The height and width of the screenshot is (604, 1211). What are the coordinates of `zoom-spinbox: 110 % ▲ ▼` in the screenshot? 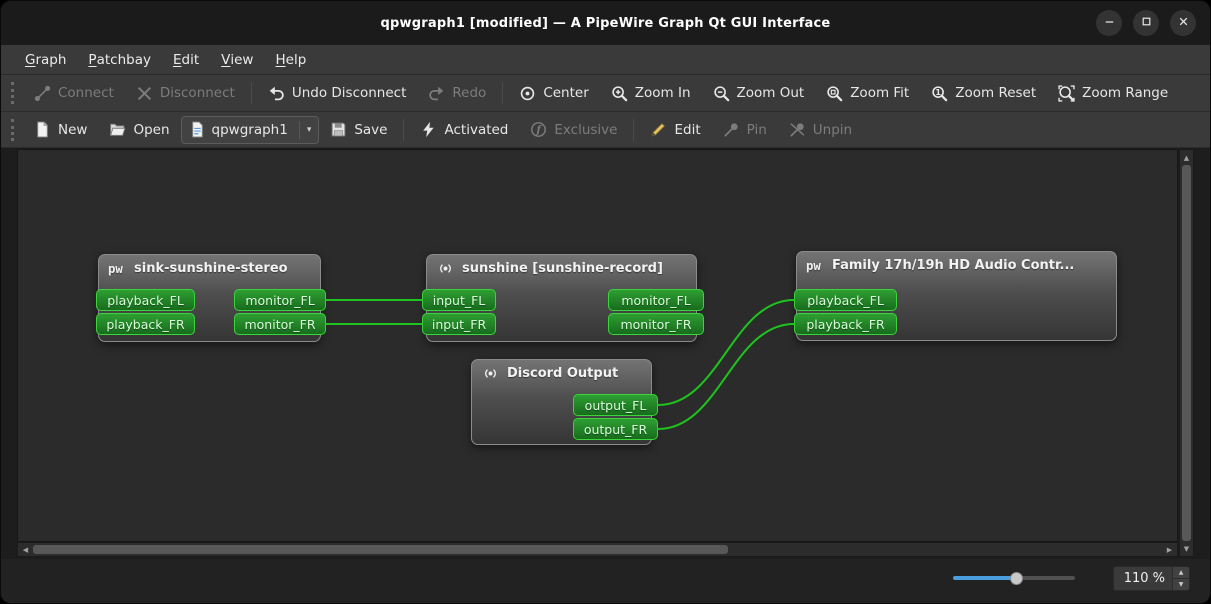 It's located at (1151, 578).